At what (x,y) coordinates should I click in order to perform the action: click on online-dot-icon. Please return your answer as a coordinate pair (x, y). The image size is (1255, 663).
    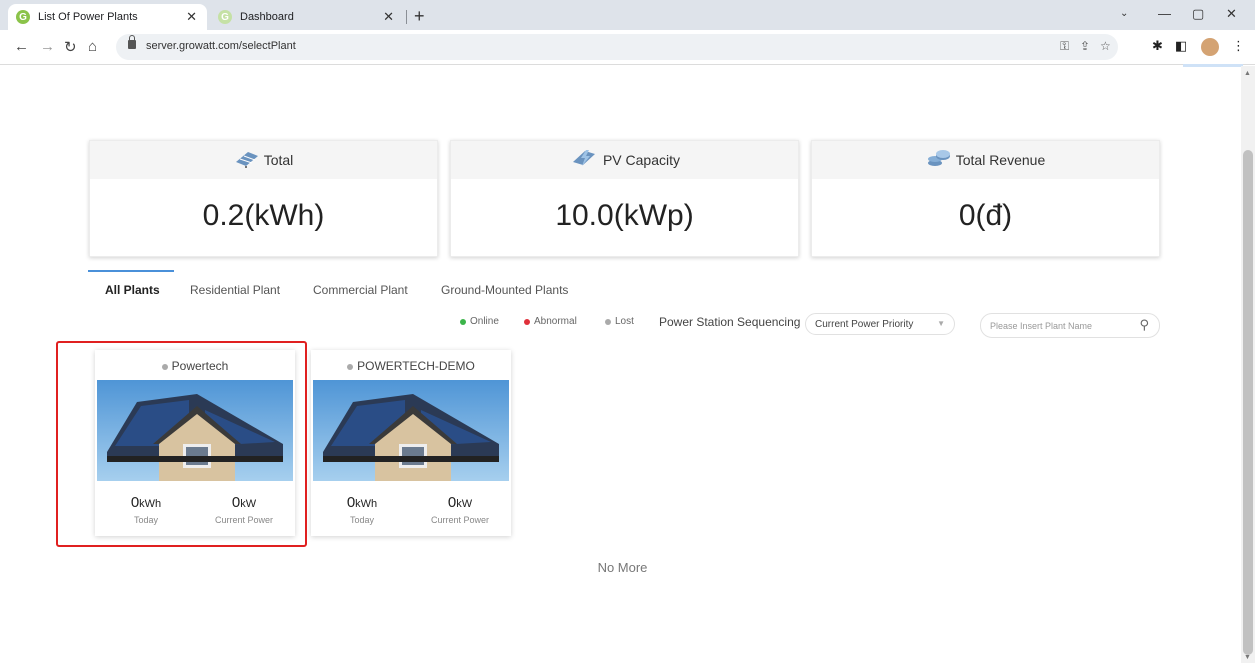
    Looking at the image, I should click on (463, 321).